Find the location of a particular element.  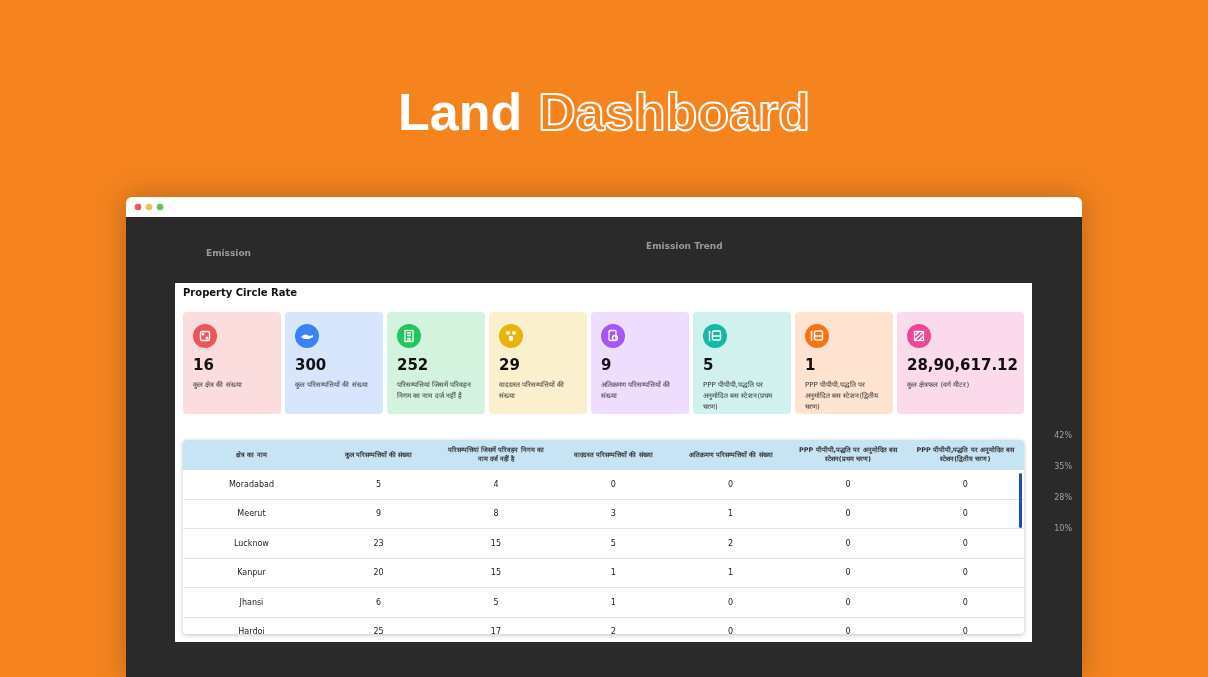

table-cell-text: 8 is located at coordinates (496, 514).